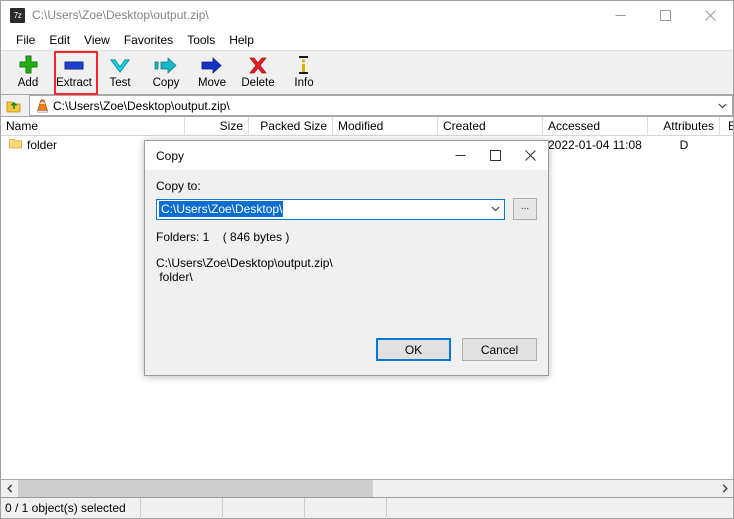 The height and width of the screenshot is (519, 734). Describe the element at coordinates (120, 15) in the screenshot. I see `window-title: C:\Users\Zoe\Desktop\output.zip\` at that location.